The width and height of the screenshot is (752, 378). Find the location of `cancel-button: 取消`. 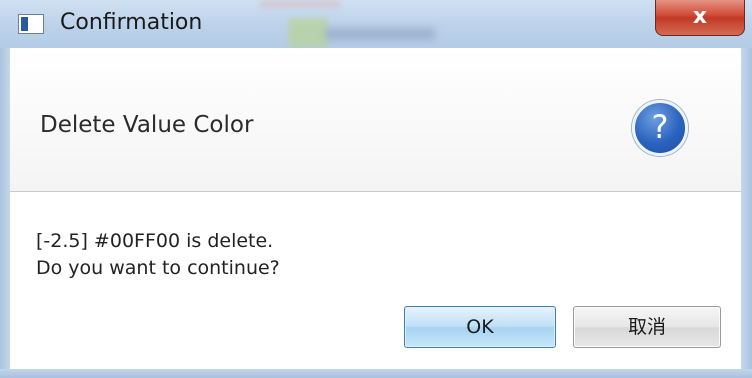

cancel-button: 取消 is located at coordinates (647, 327).